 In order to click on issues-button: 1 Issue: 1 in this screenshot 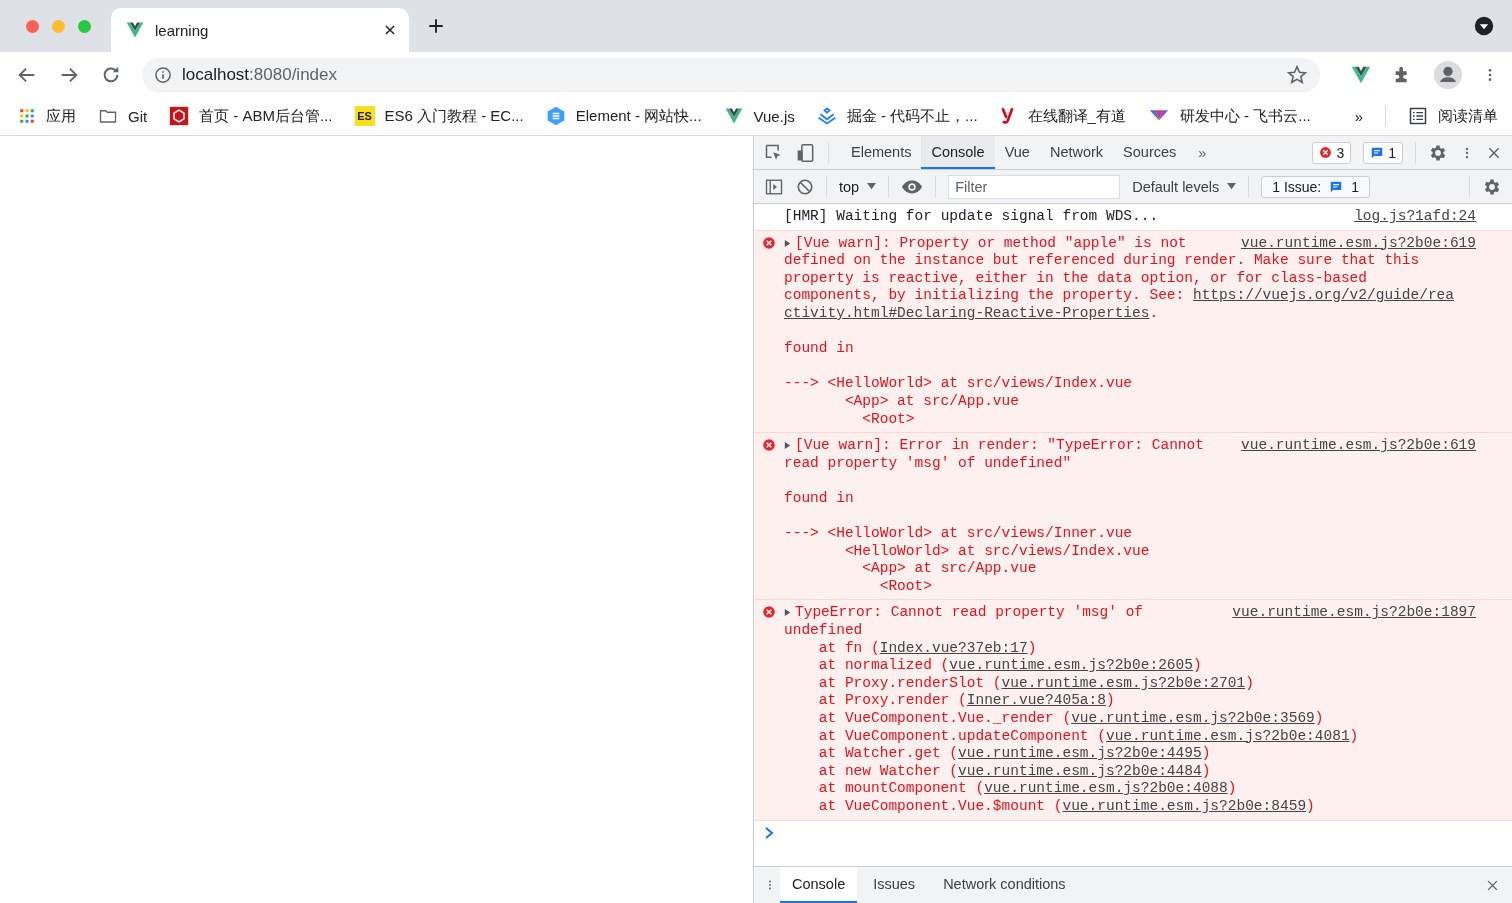, I will do `click(1316, 186)`.